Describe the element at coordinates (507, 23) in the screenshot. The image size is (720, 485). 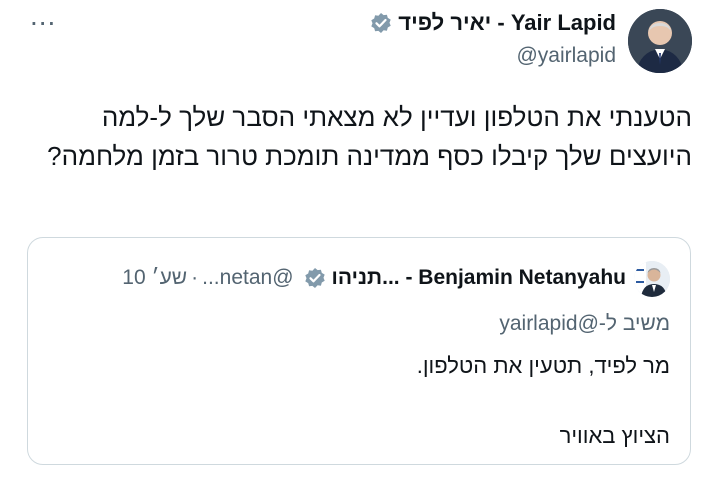
I see `author-display-name: Yair Lapid - יאיר לפיד` at that location.